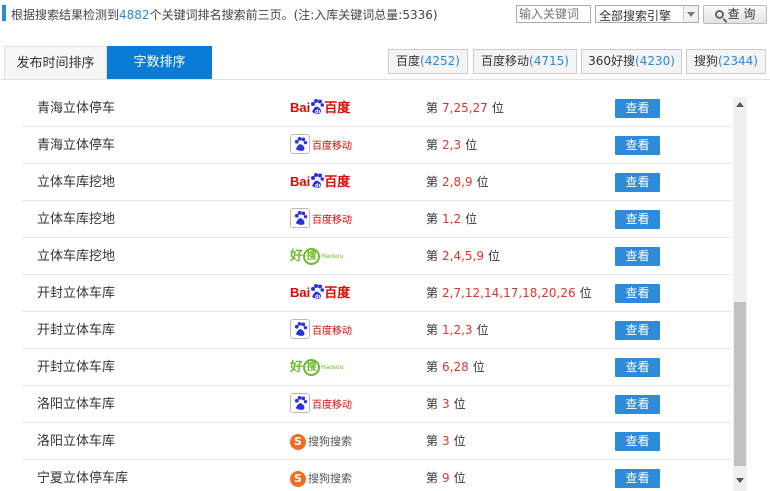 The image size is (770, 491). I want to click on accent-bar, so click(4, 13).